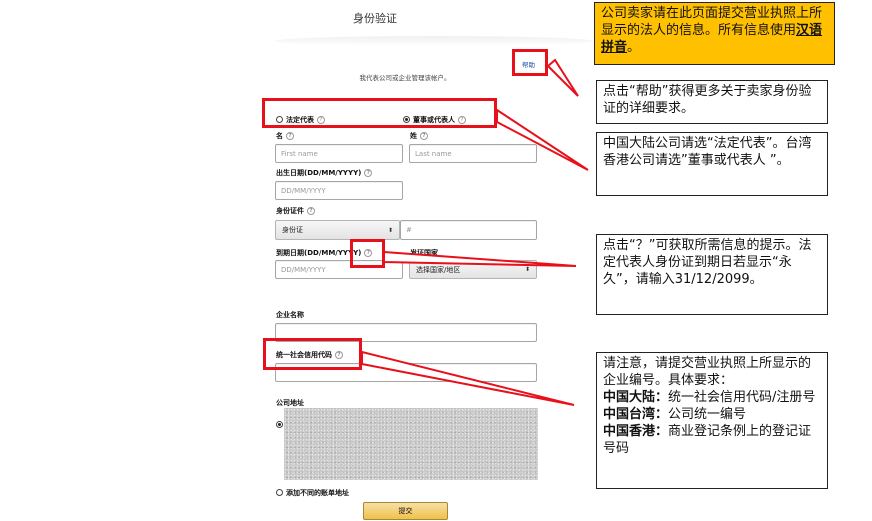  I want to click on add-billing-address-option: 添加不同的账单地址, so click(312, 491).